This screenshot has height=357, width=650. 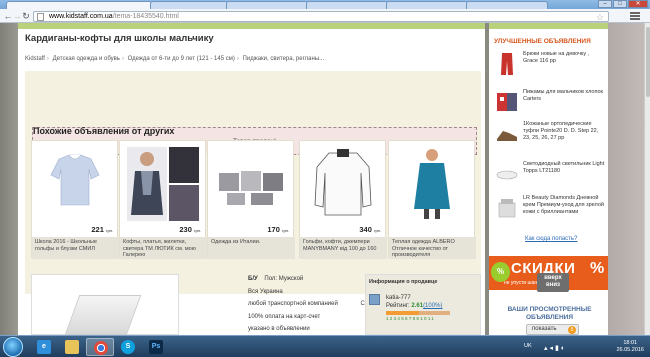 What do you see at coordinates (374, 299) in the screenshot?
I see `avatar` at bounding box center [374, 299].